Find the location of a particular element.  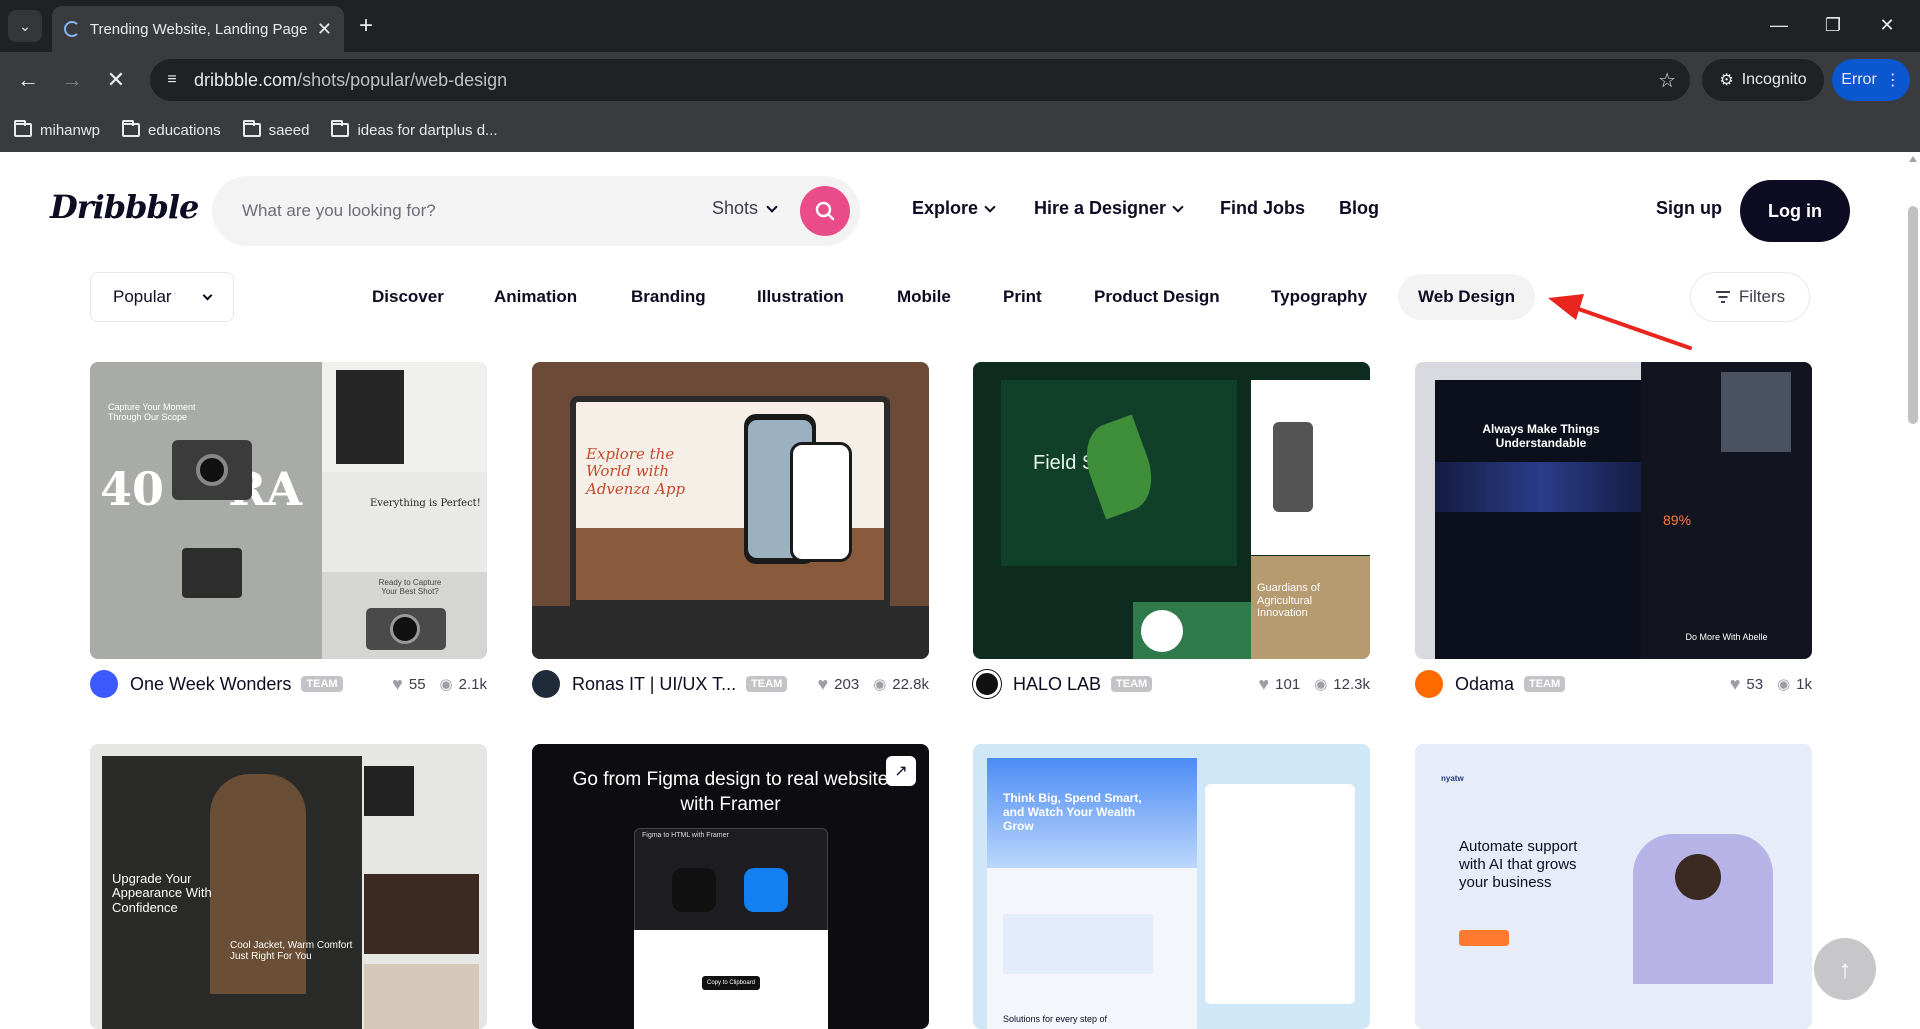

back-button: ← is located at coordinates (28, 80).